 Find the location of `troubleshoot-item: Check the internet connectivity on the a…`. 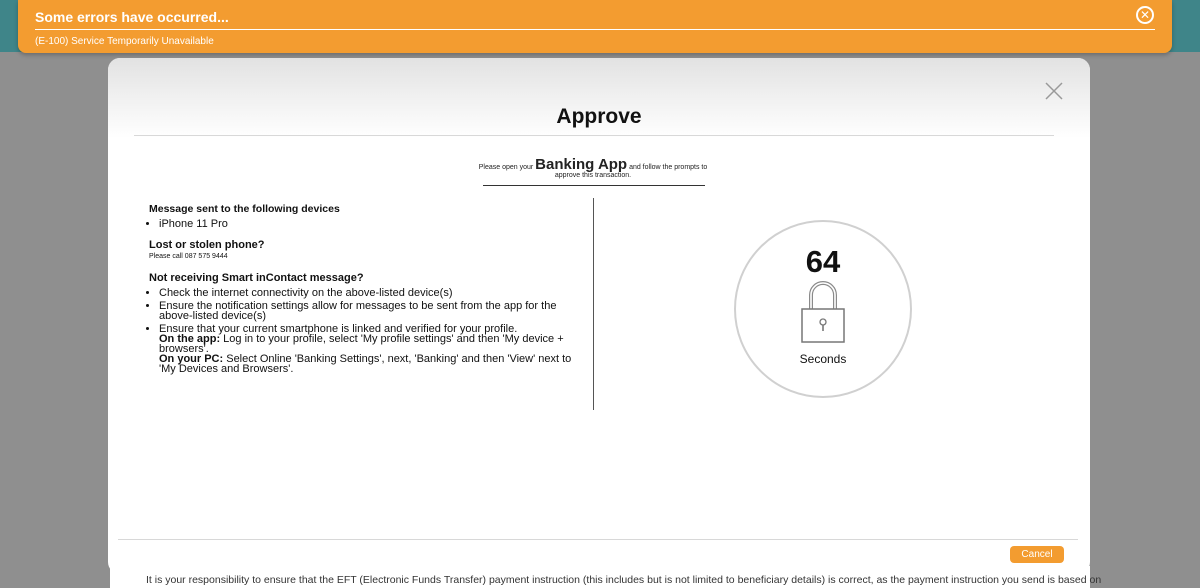

troubleshoot-item: Check the internet connectivity on the a… is located at coordinates (374, 293).